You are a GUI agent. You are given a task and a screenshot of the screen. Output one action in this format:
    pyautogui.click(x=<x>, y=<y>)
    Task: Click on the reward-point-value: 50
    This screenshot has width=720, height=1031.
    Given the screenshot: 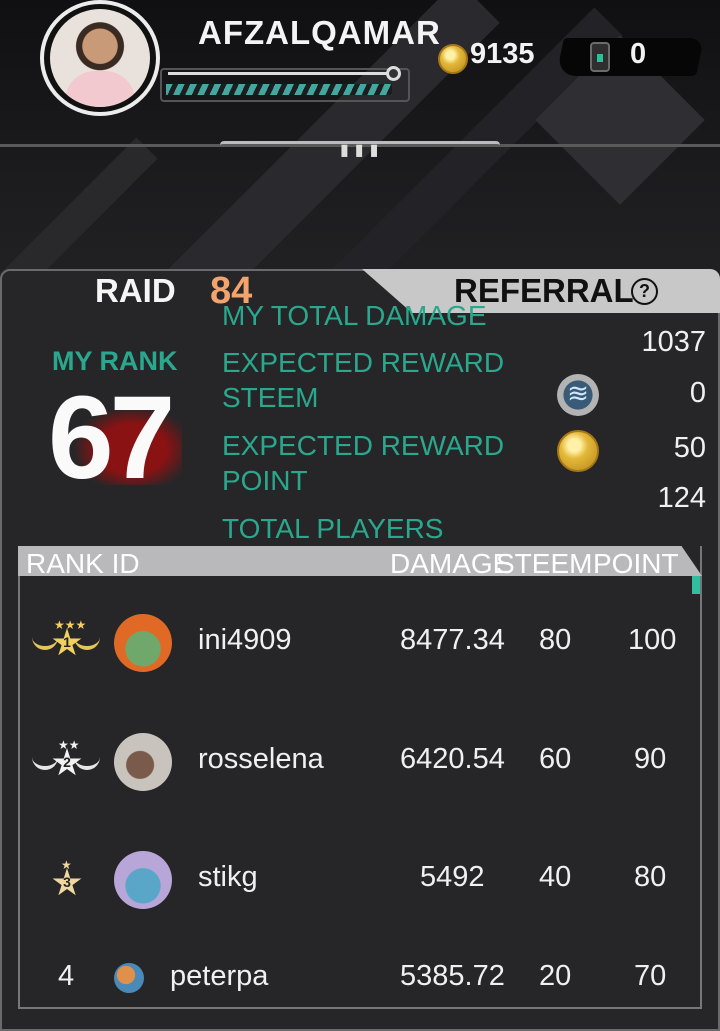 What is the action you would take?
    pyautogui.click(x=689, y=448)
    